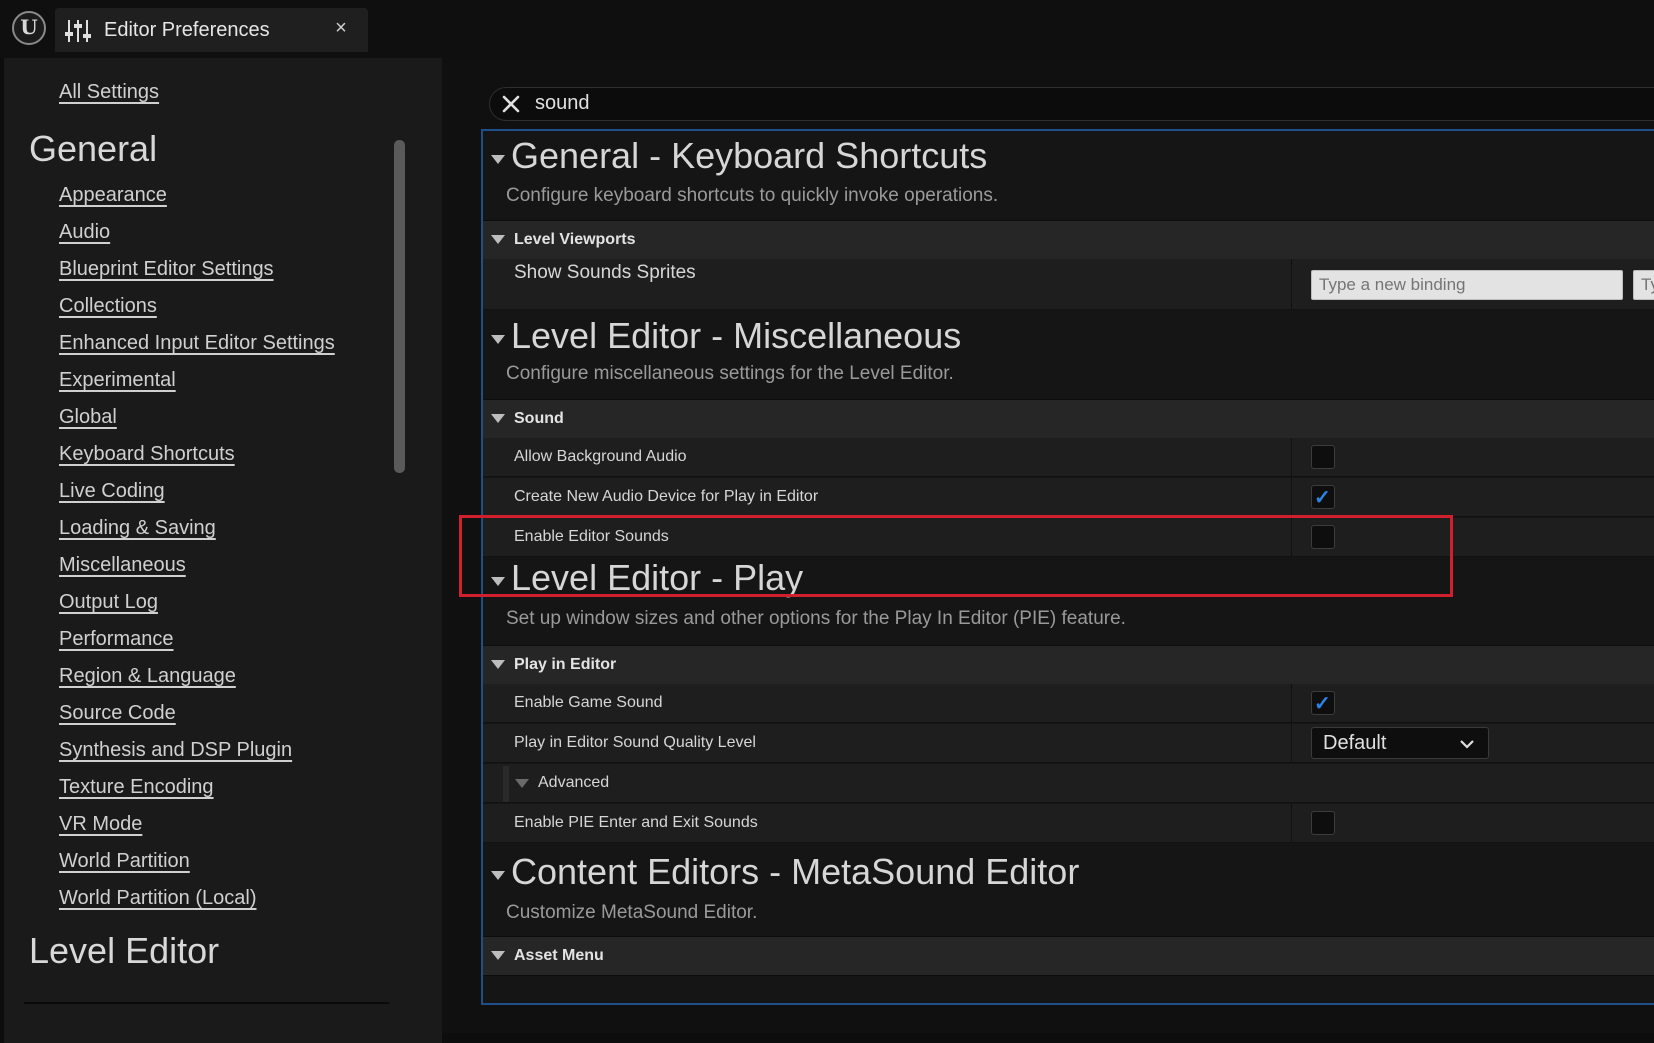  What do you see at coordinates (600, 456) in the screenshot?
I see `property-label: Allow Background Audio` at bounding box center [600, 456].